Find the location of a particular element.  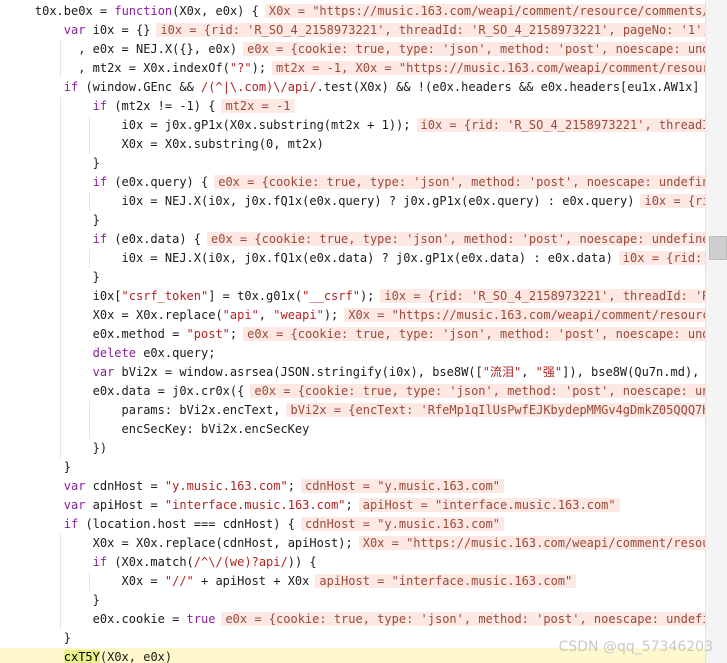

code-token: e0x.method = is located at coordinates (139, 334).